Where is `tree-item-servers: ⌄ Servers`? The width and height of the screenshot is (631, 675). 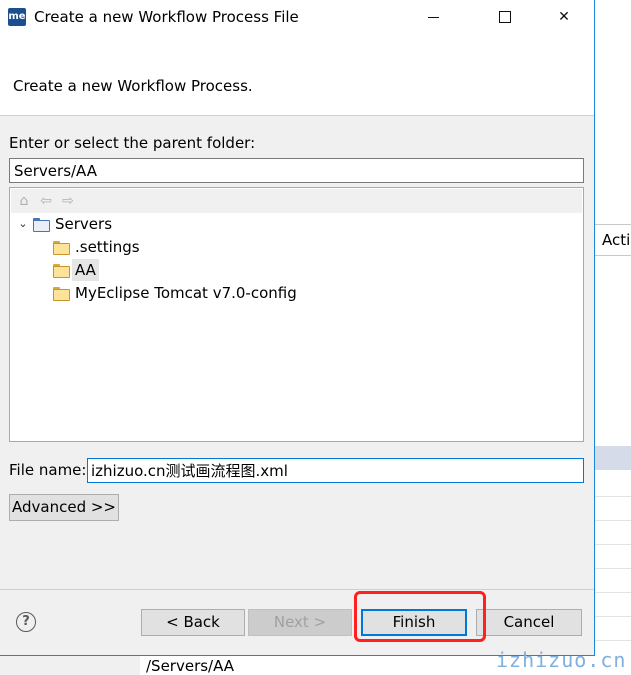
tree-item-servers: ⌄ Servers is located at coordinates (62, 224).